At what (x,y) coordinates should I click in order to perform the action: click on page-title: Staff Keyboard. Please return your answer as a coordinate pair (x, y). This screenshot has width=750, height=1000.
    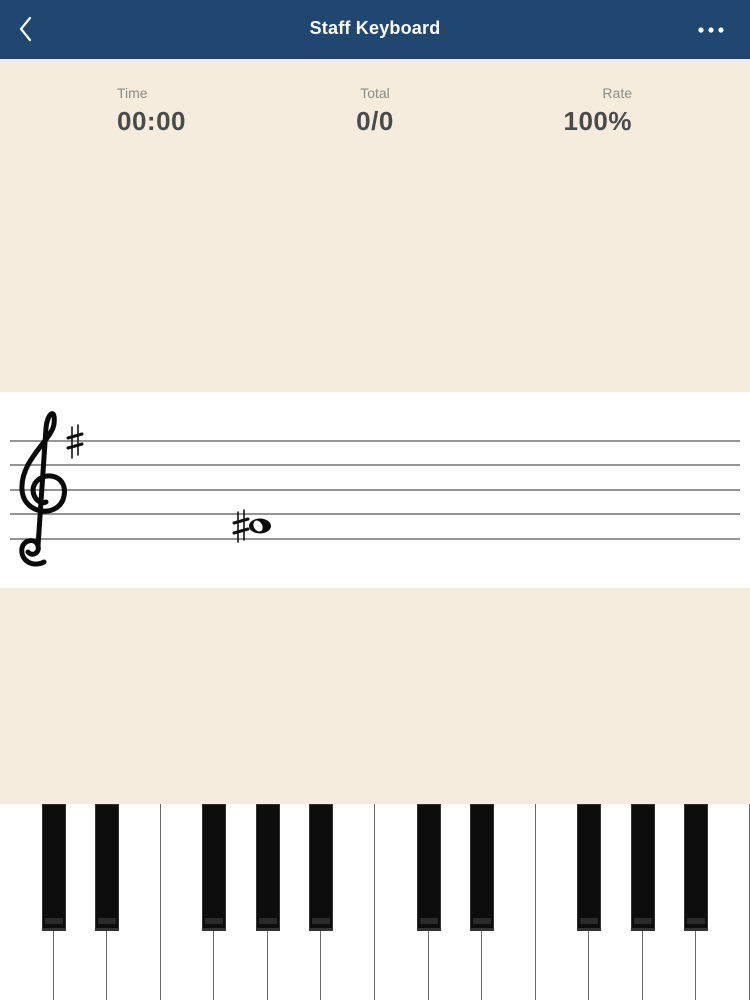
    Looking at the image, I should click on (375, 28).